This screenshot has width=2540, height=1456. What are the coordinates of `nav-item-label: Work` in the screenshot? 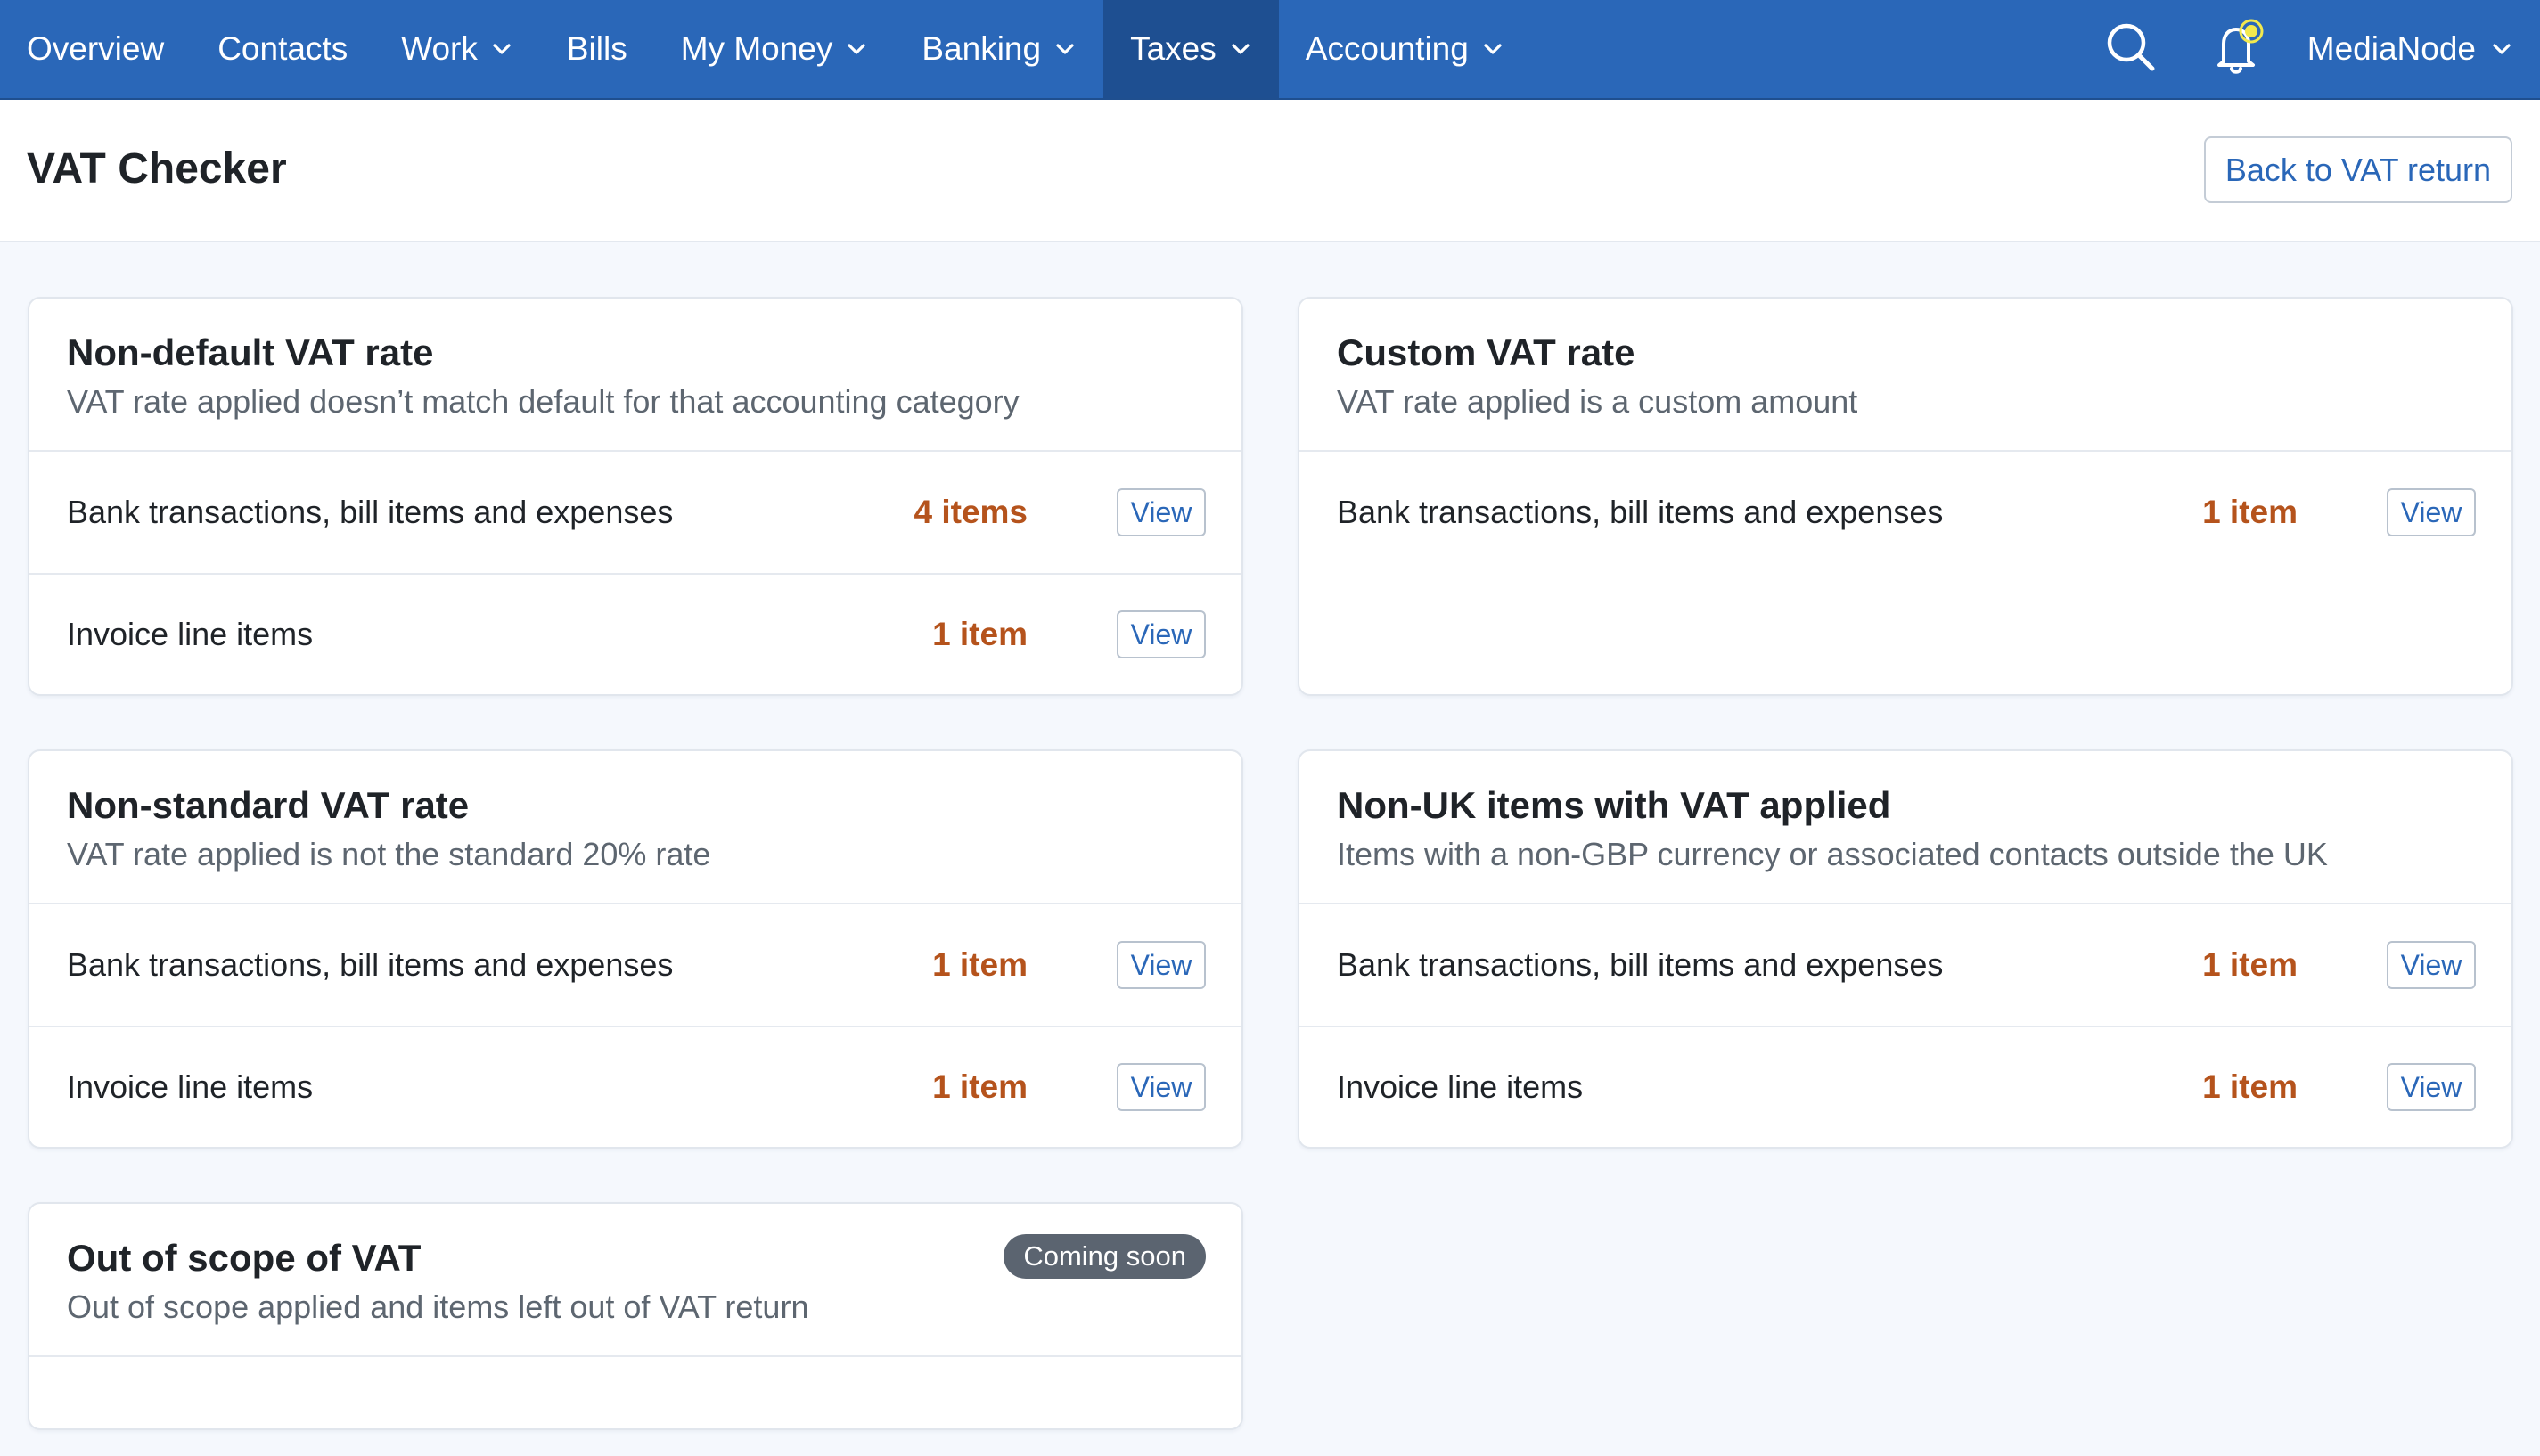 It's located at (439, 48).